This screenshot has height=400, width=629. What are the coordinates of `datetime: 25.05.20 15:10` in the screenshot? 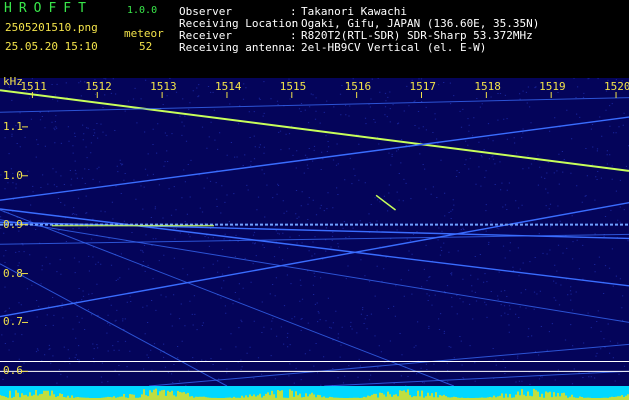 It's located at (51, 46).